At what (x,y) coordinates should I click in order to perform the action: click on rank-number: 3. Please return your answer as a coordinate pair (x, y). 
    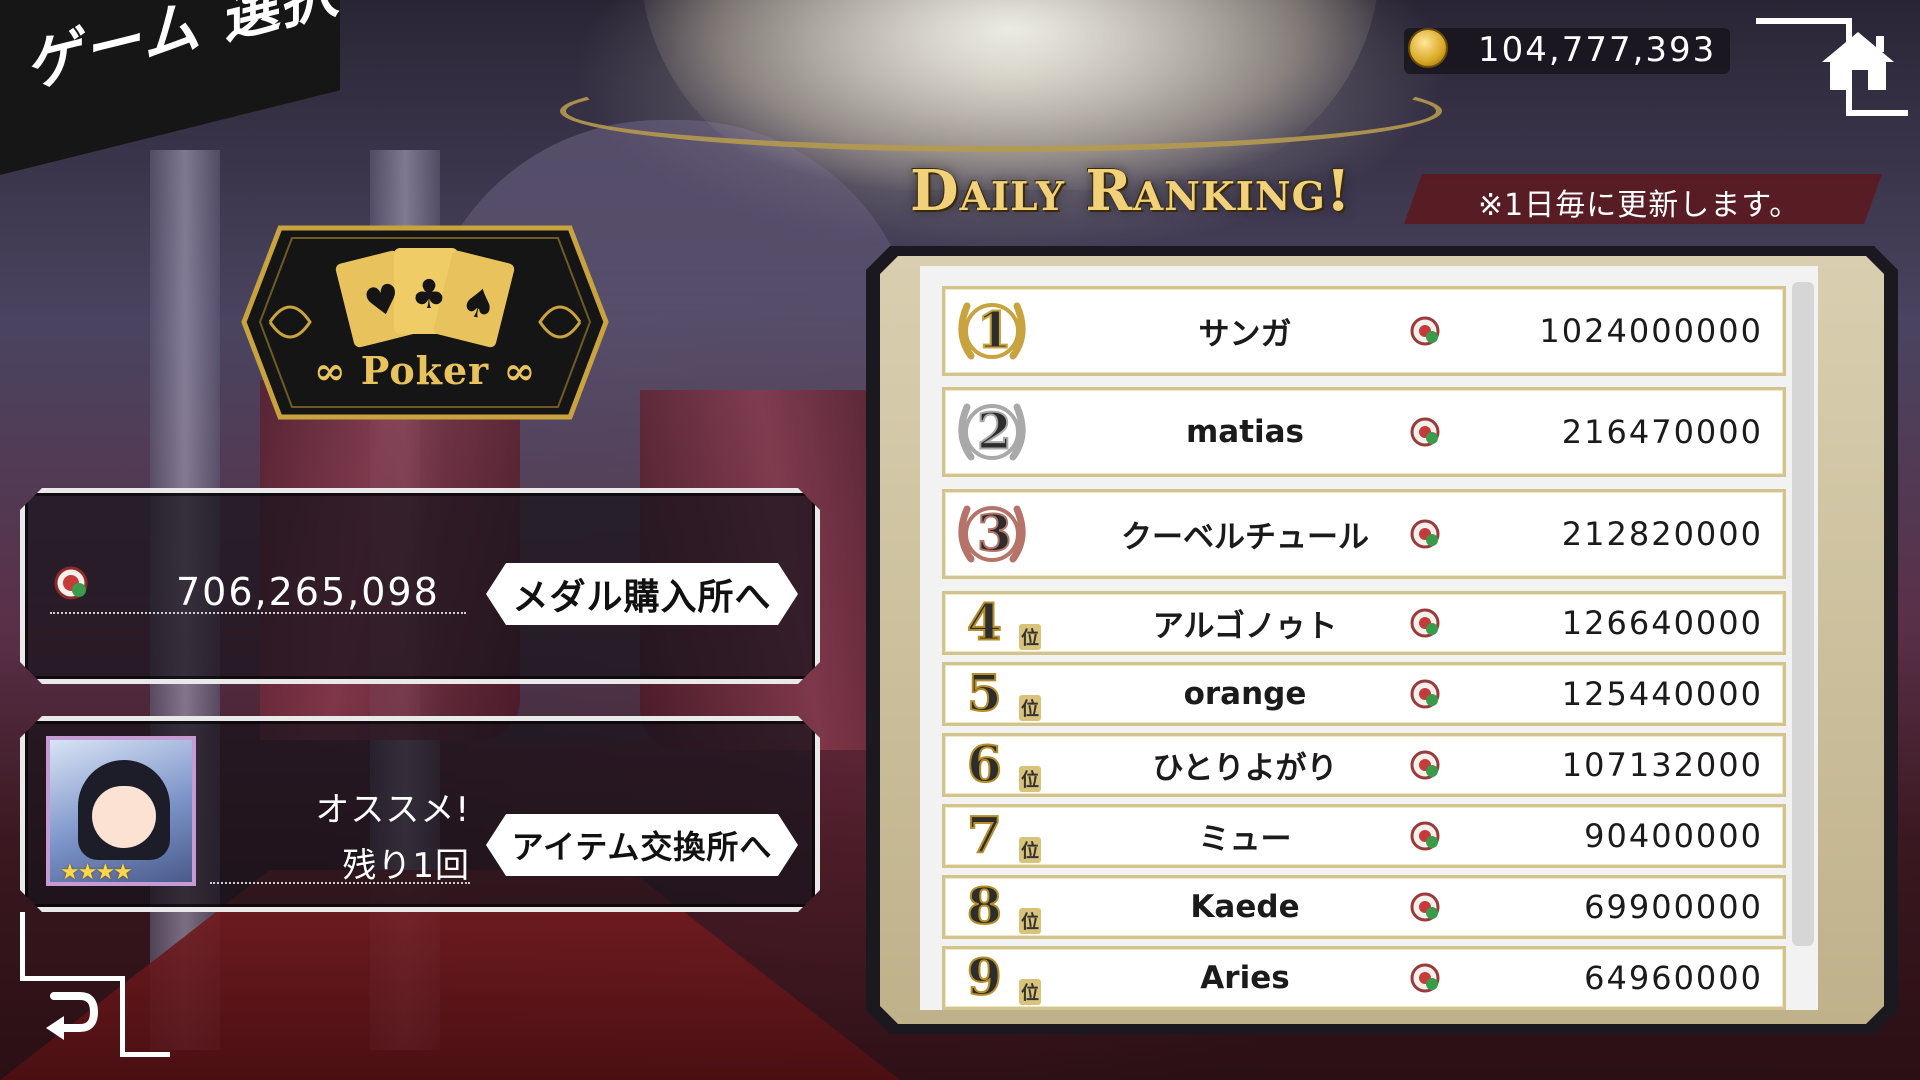
    Looking at the image, I should click on (994, 532).